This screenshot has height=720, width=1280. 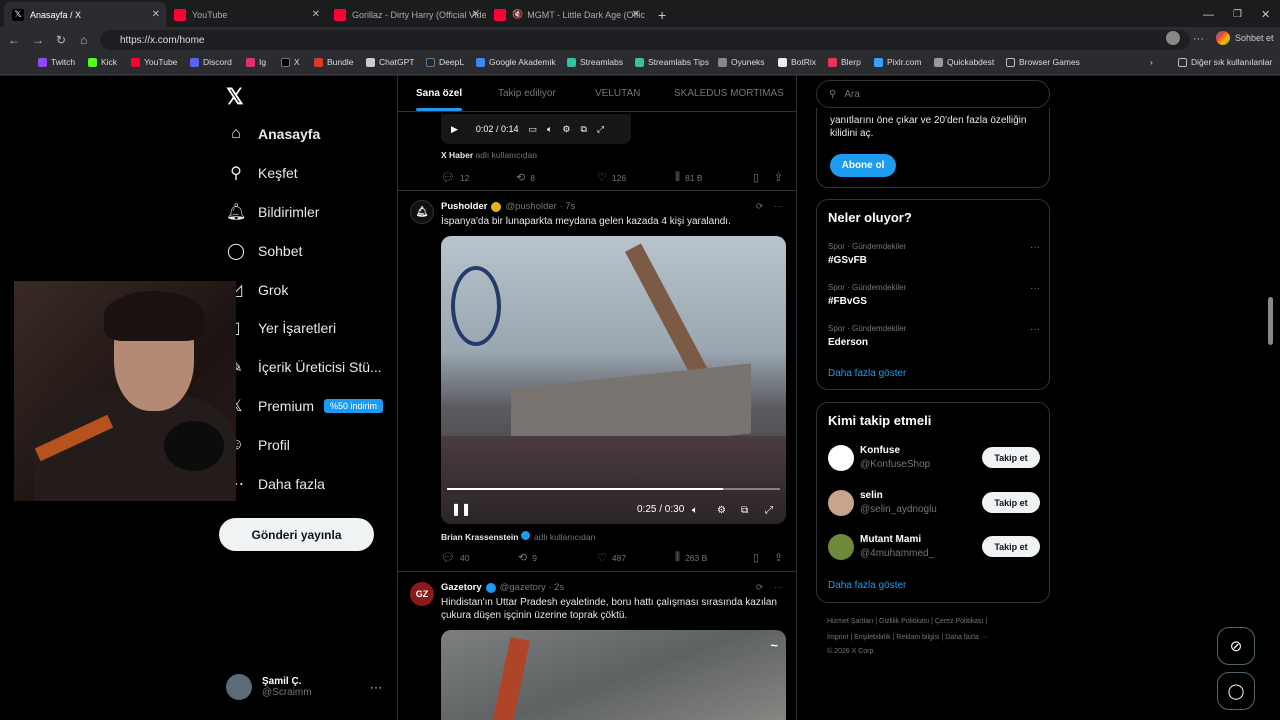 I want to click on tab-gorillaz: Gorillaz - Dirty Harry (Official Vide ✕, so click(x=406, y=14).